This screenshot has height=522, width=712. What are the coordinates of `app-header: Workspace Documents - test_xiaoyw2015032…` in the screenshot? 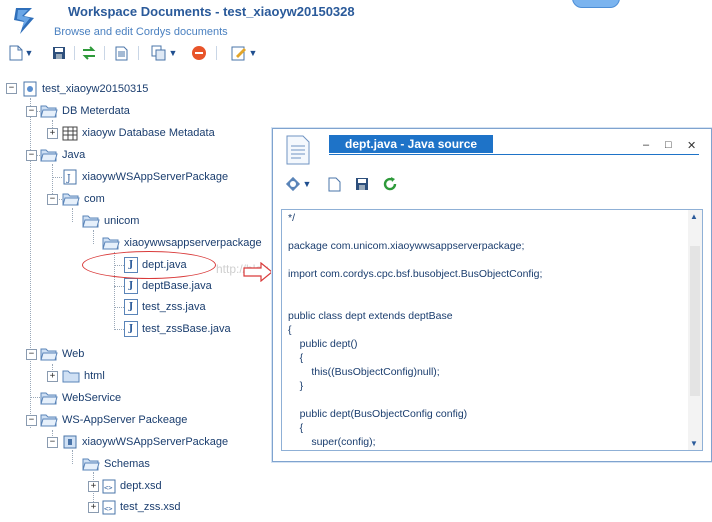 It's located at (356, 20).